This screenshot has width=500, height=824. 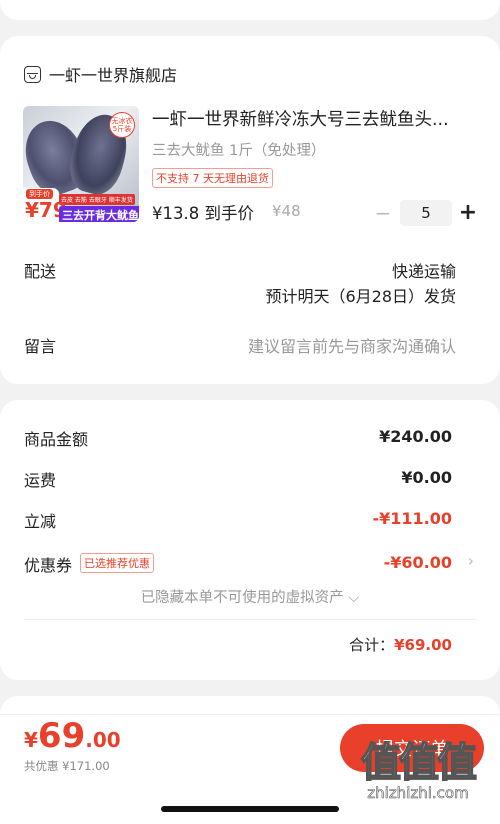 What do you see at coordinates (48, 564) in the screenshot?
I see `coupon-label: 优惠券` at bounding box center [48, 564].